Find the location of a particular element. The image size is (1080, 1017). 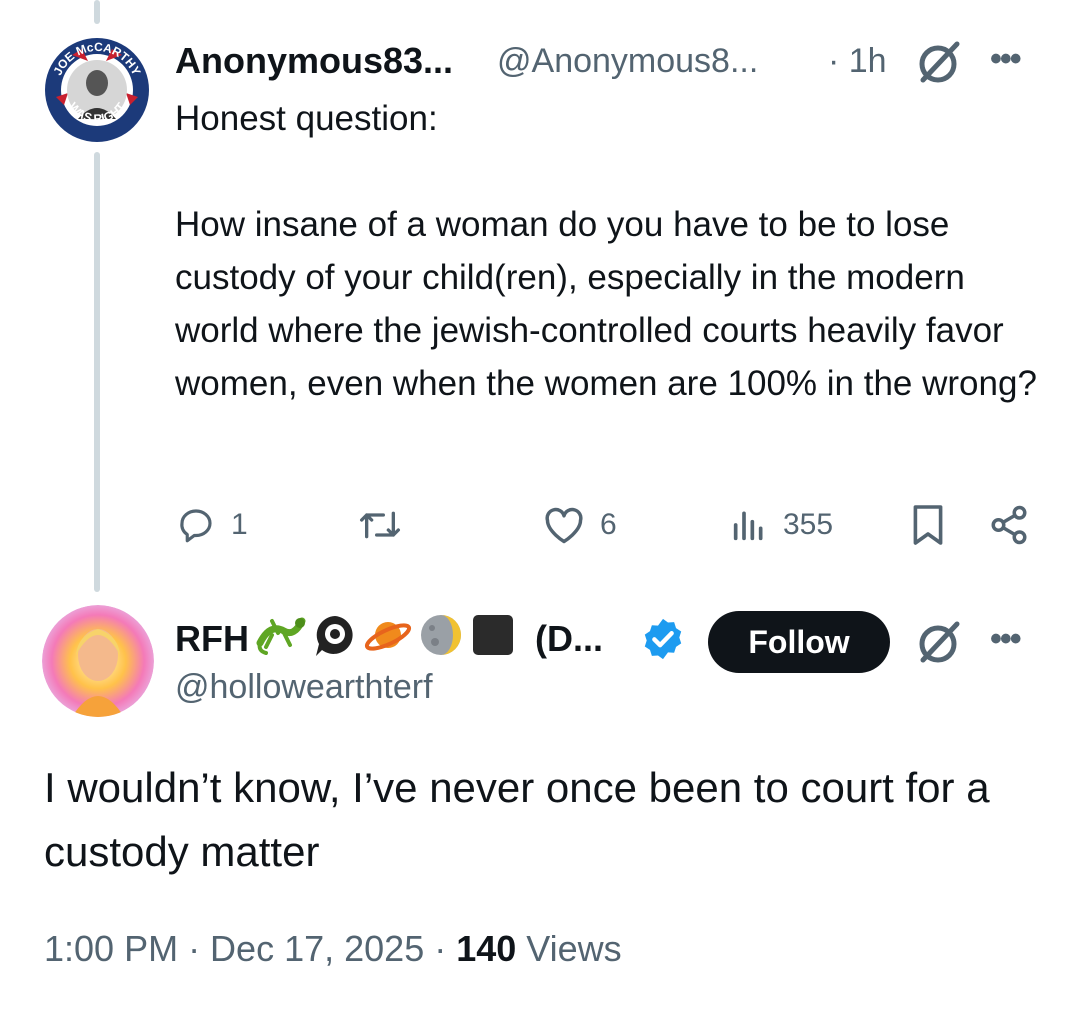

lizard-icon is located at coordinates (281, 637).